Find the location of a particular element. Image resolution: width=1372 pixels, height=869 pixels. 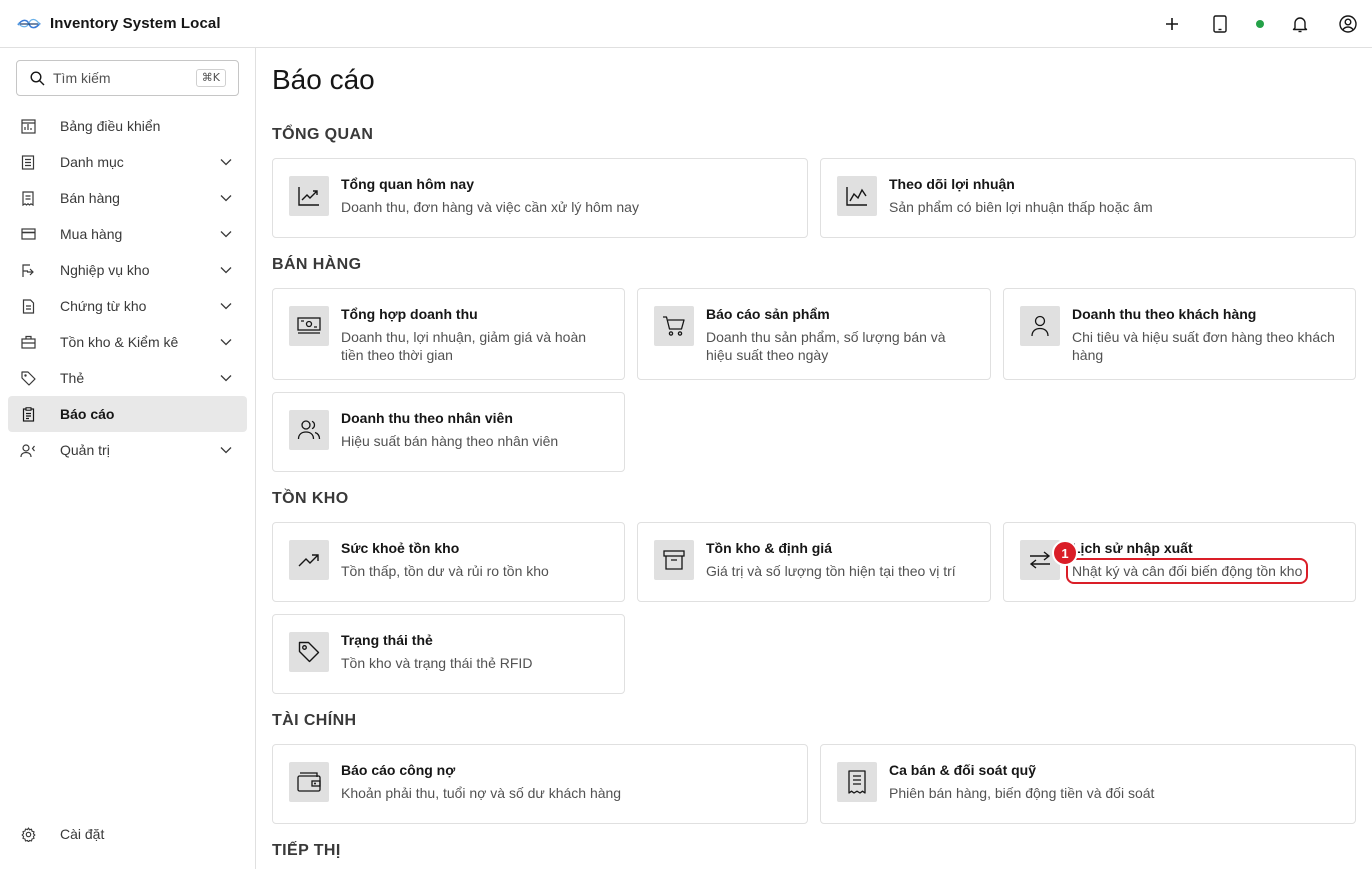

card-icon is located at coordinates (28, 234).